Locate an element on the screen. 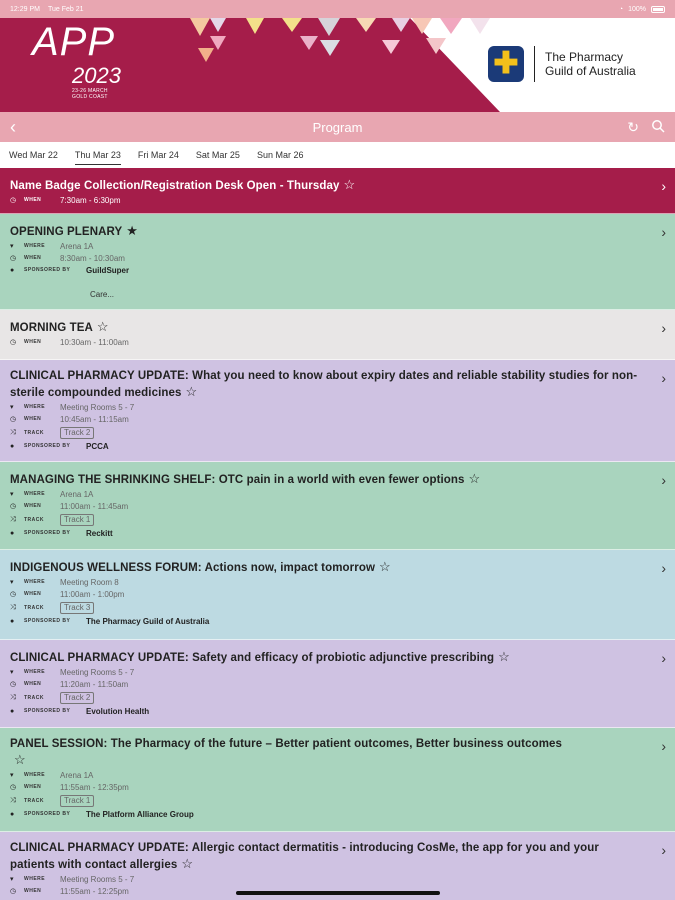  sponsor-row: ● SPONSORED BY Evolution Health is located at coordinates (80, 711).